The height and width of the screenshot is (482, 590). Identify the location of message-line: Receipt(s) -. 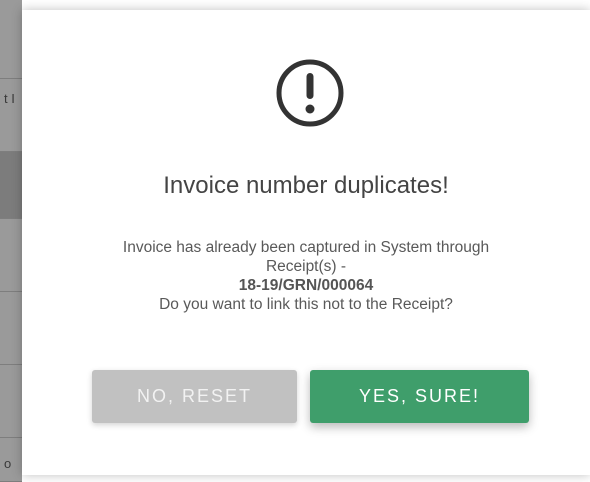
(306, 266).